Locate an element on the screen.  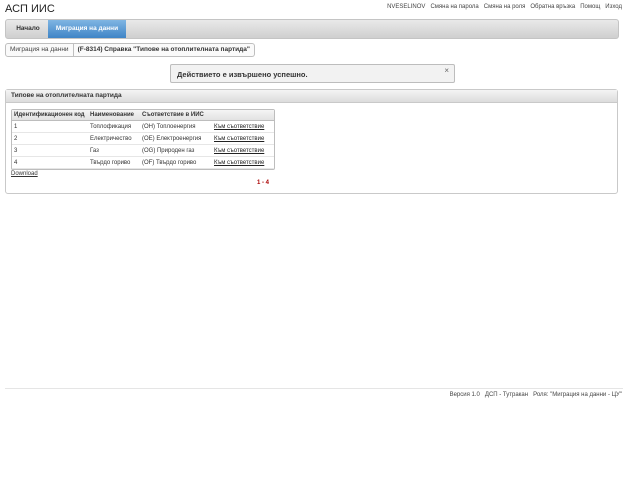
success-message-text: Действието е извършено успешно. is located at coordinates (242, 74).